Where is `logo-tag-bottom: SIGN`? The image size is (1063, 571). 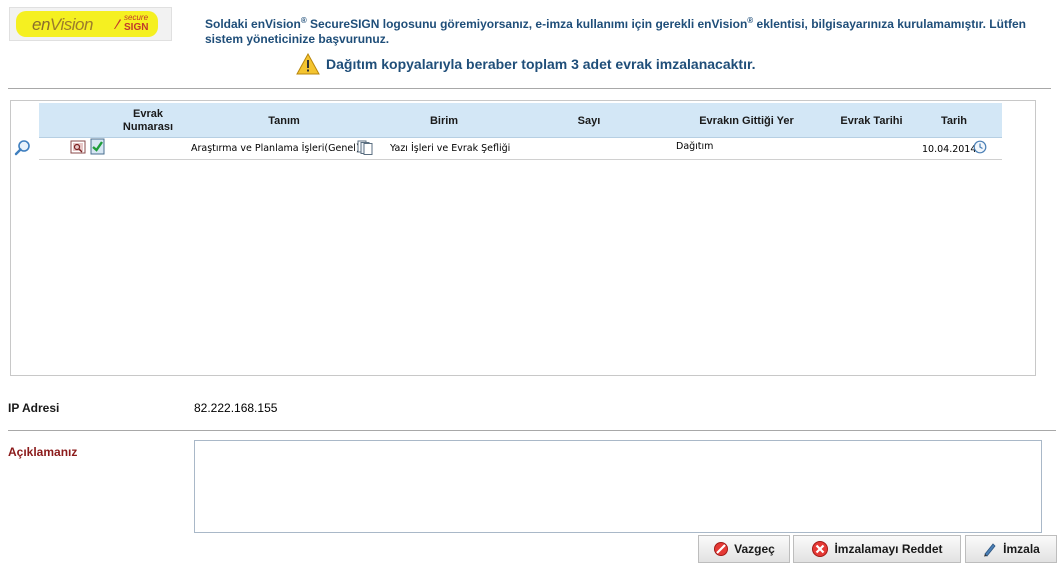 logo-tag-bottom: SIGN is located at coordinates (136, 27).